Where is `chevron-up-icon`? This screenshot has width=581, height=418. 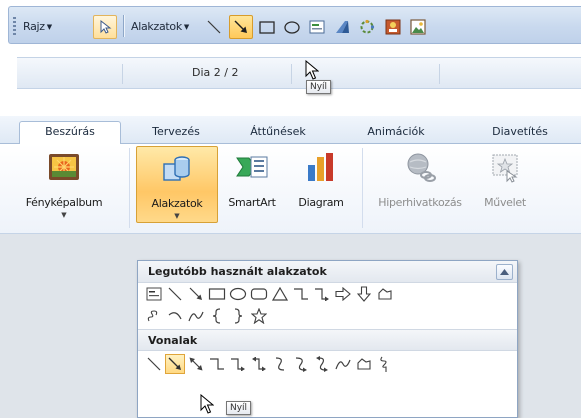
chevron-up-icon is located at coordinates (504, 272).